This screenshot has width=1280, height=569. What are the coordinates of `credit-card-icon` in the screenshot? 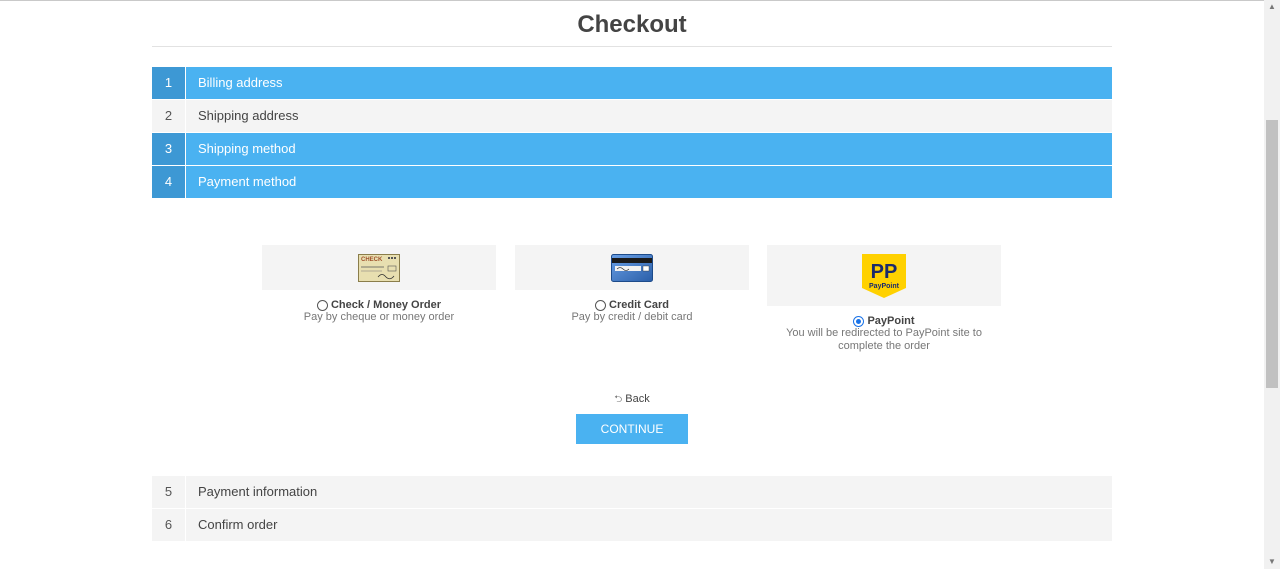 It's located at (632, 267).